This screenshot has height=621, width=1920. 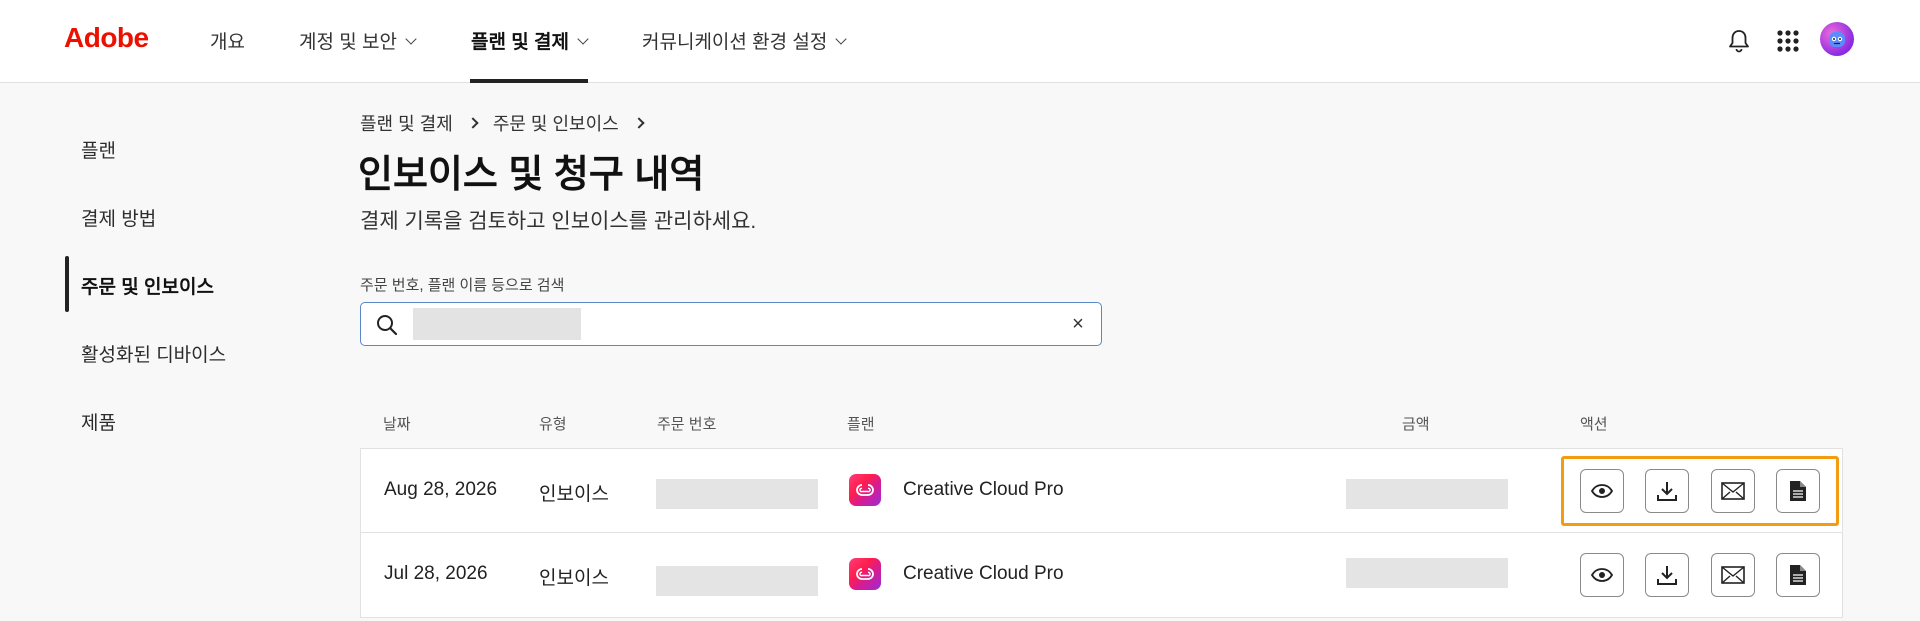 I want to click on nav-item-communication-preferences: 커뮤니케이션 환경 설정, so click(x=745, y=40).